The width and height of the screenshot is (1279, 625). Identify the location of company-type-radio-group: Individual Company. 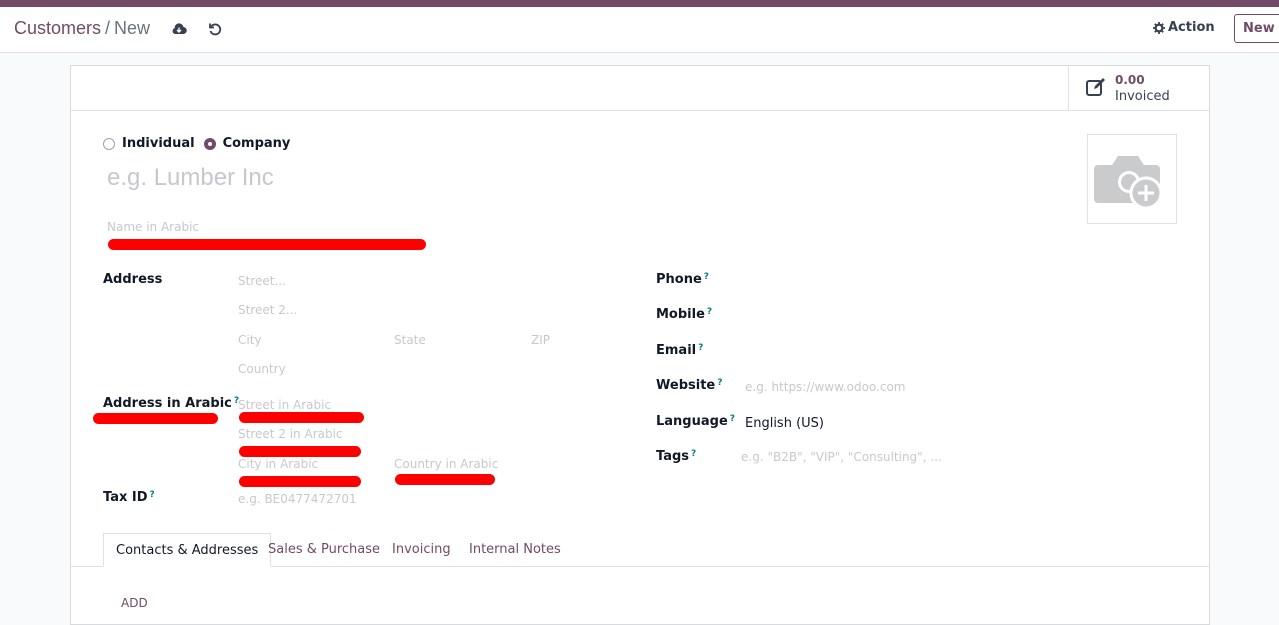
(201, 143).